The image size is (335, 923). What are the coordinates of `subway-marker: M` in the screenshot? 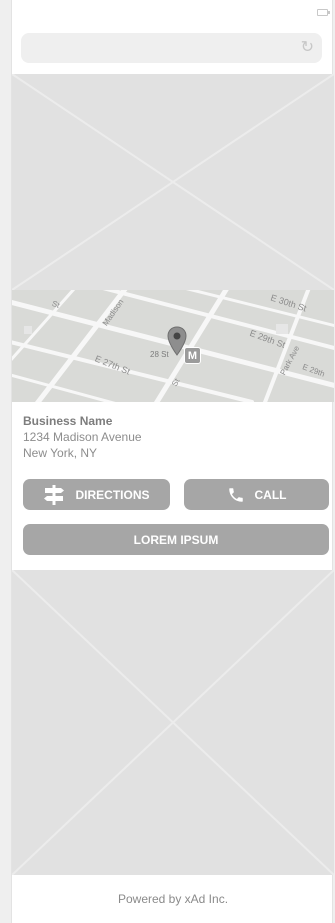 It's located at (192, 355).